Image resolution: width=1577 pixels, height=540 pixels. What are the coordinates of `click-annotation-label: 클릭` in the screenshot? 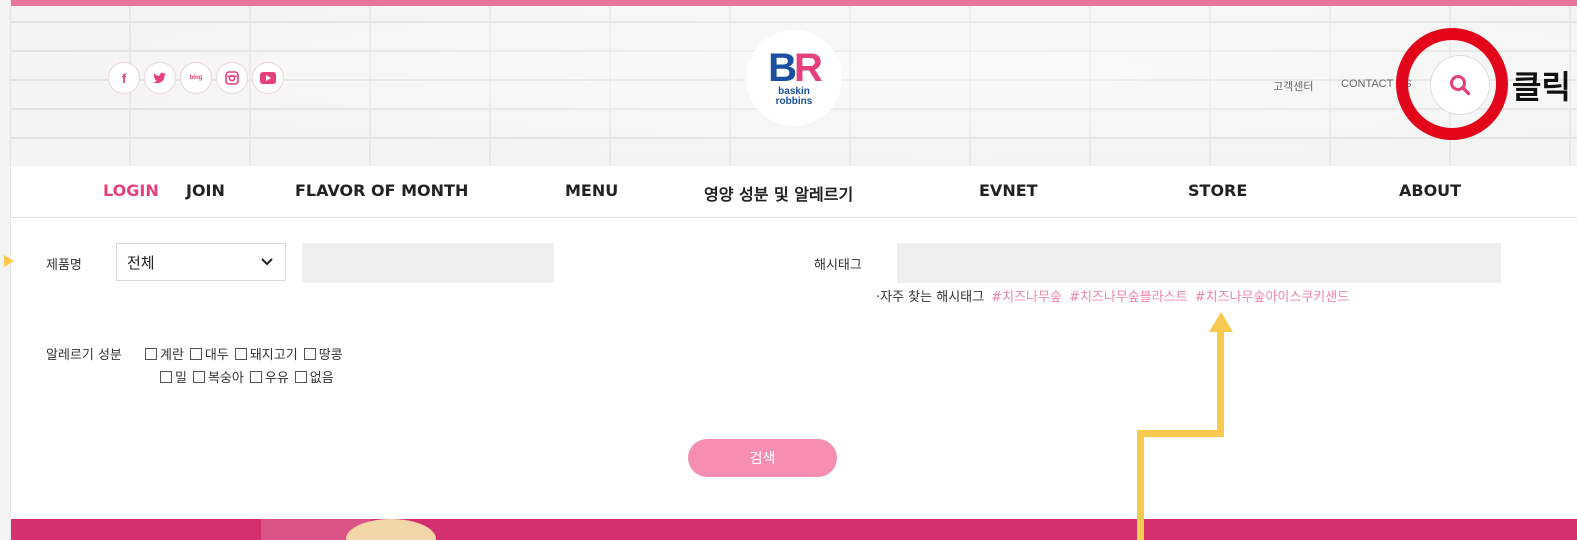 It's located at (1541, 87).